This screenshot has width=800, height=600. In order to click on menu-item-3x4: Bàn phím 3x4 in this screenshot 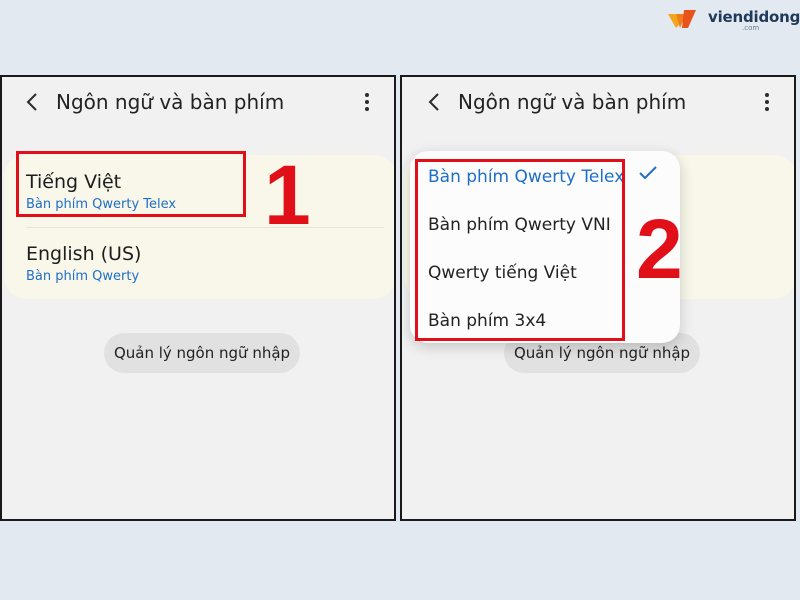, I will do `click(487, 321)`.